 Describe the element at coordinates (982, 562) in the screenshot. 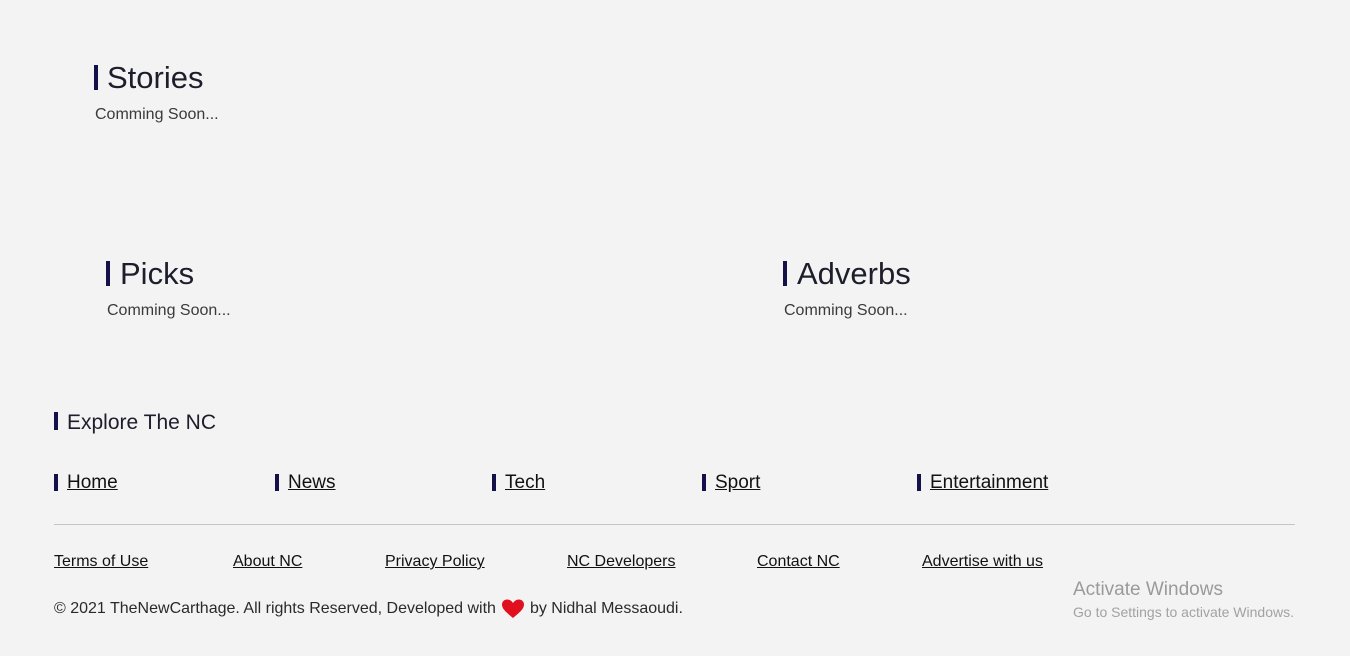

I see `footer-link-advertise: Advertise with us` at that location.